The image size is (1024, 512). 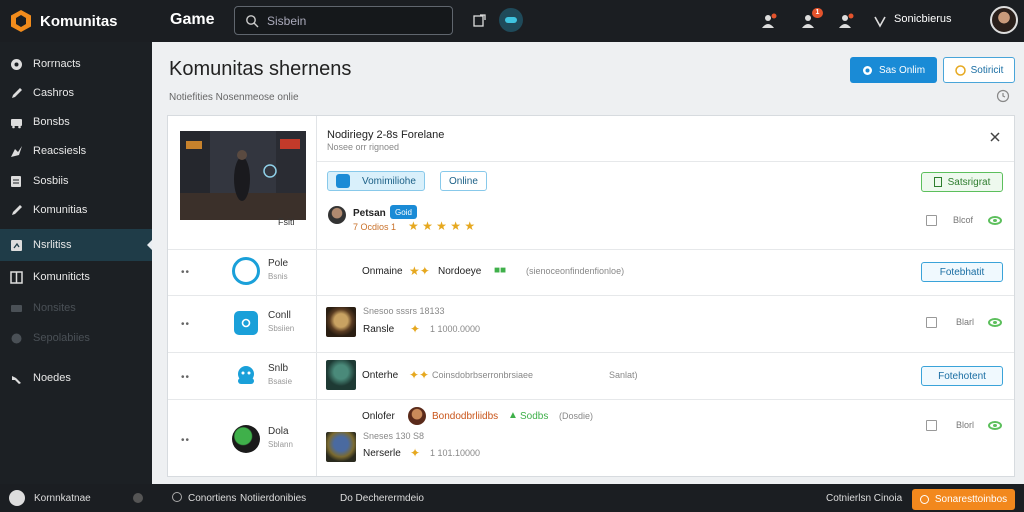 I want to click on sidebar-item-5: Sosbiis, so click(x=76, y=181).